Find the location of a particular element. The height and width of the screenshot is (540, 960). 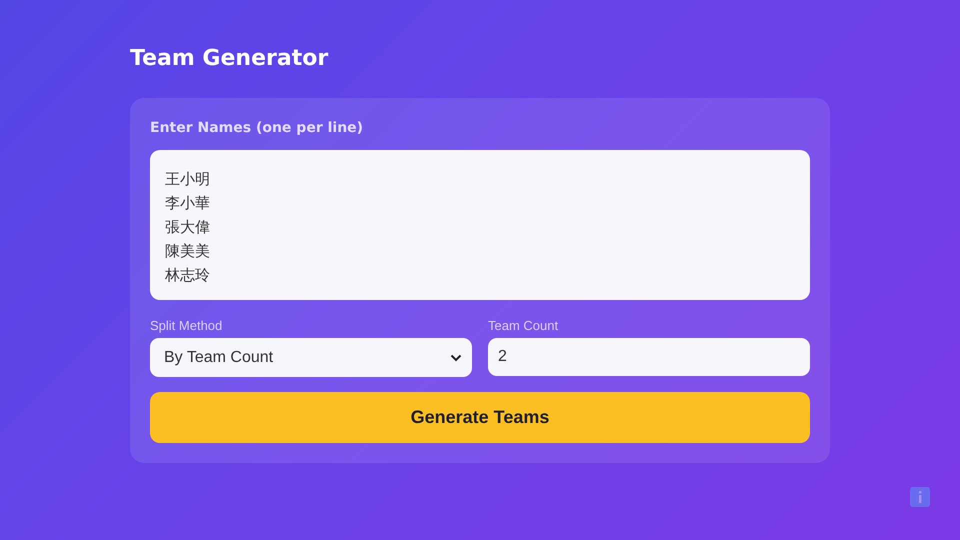

team-count-field: 2 is located at coordinates (649, 357).